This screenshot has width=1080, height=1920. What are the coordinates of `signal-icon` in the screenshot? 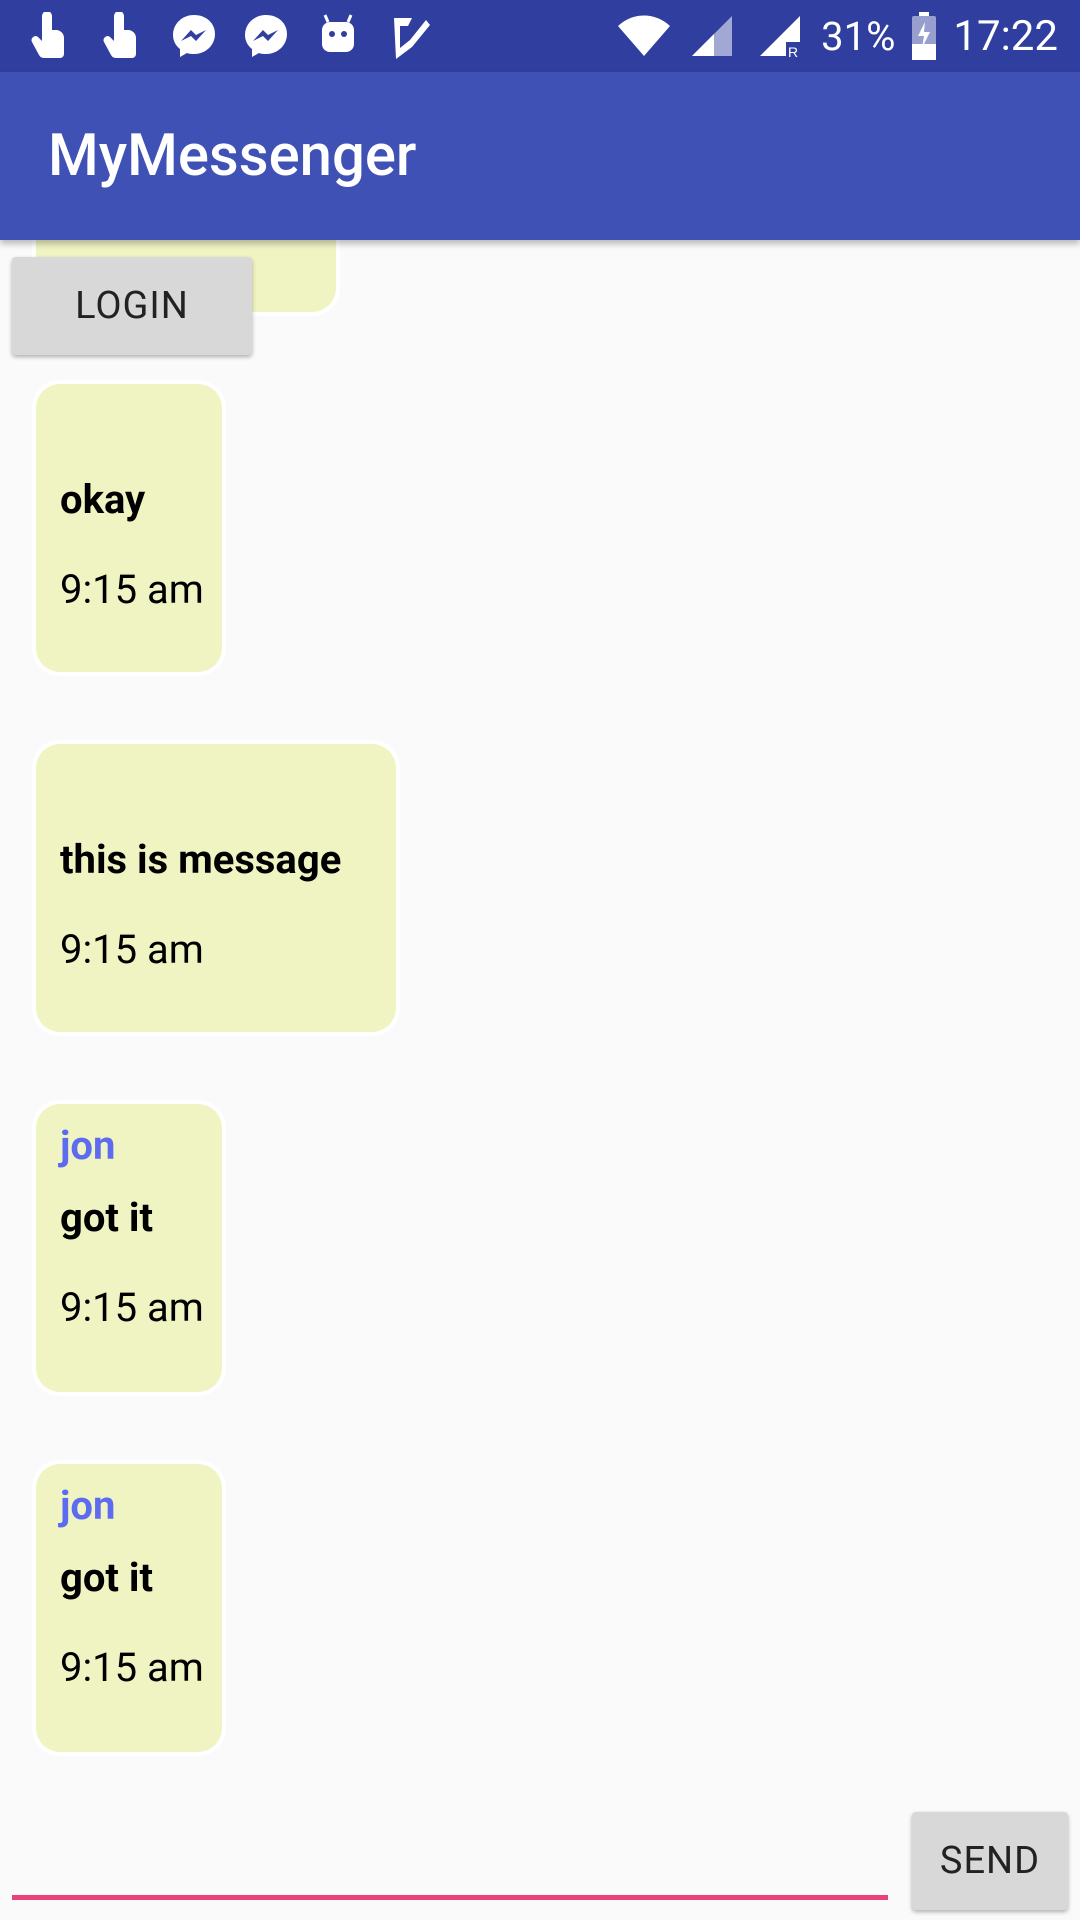 It's located at (712, 36).